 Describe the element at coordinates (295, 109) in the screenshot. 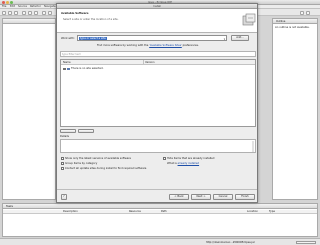

I see `outline-panel: Outline An outline is not available.` at that location.